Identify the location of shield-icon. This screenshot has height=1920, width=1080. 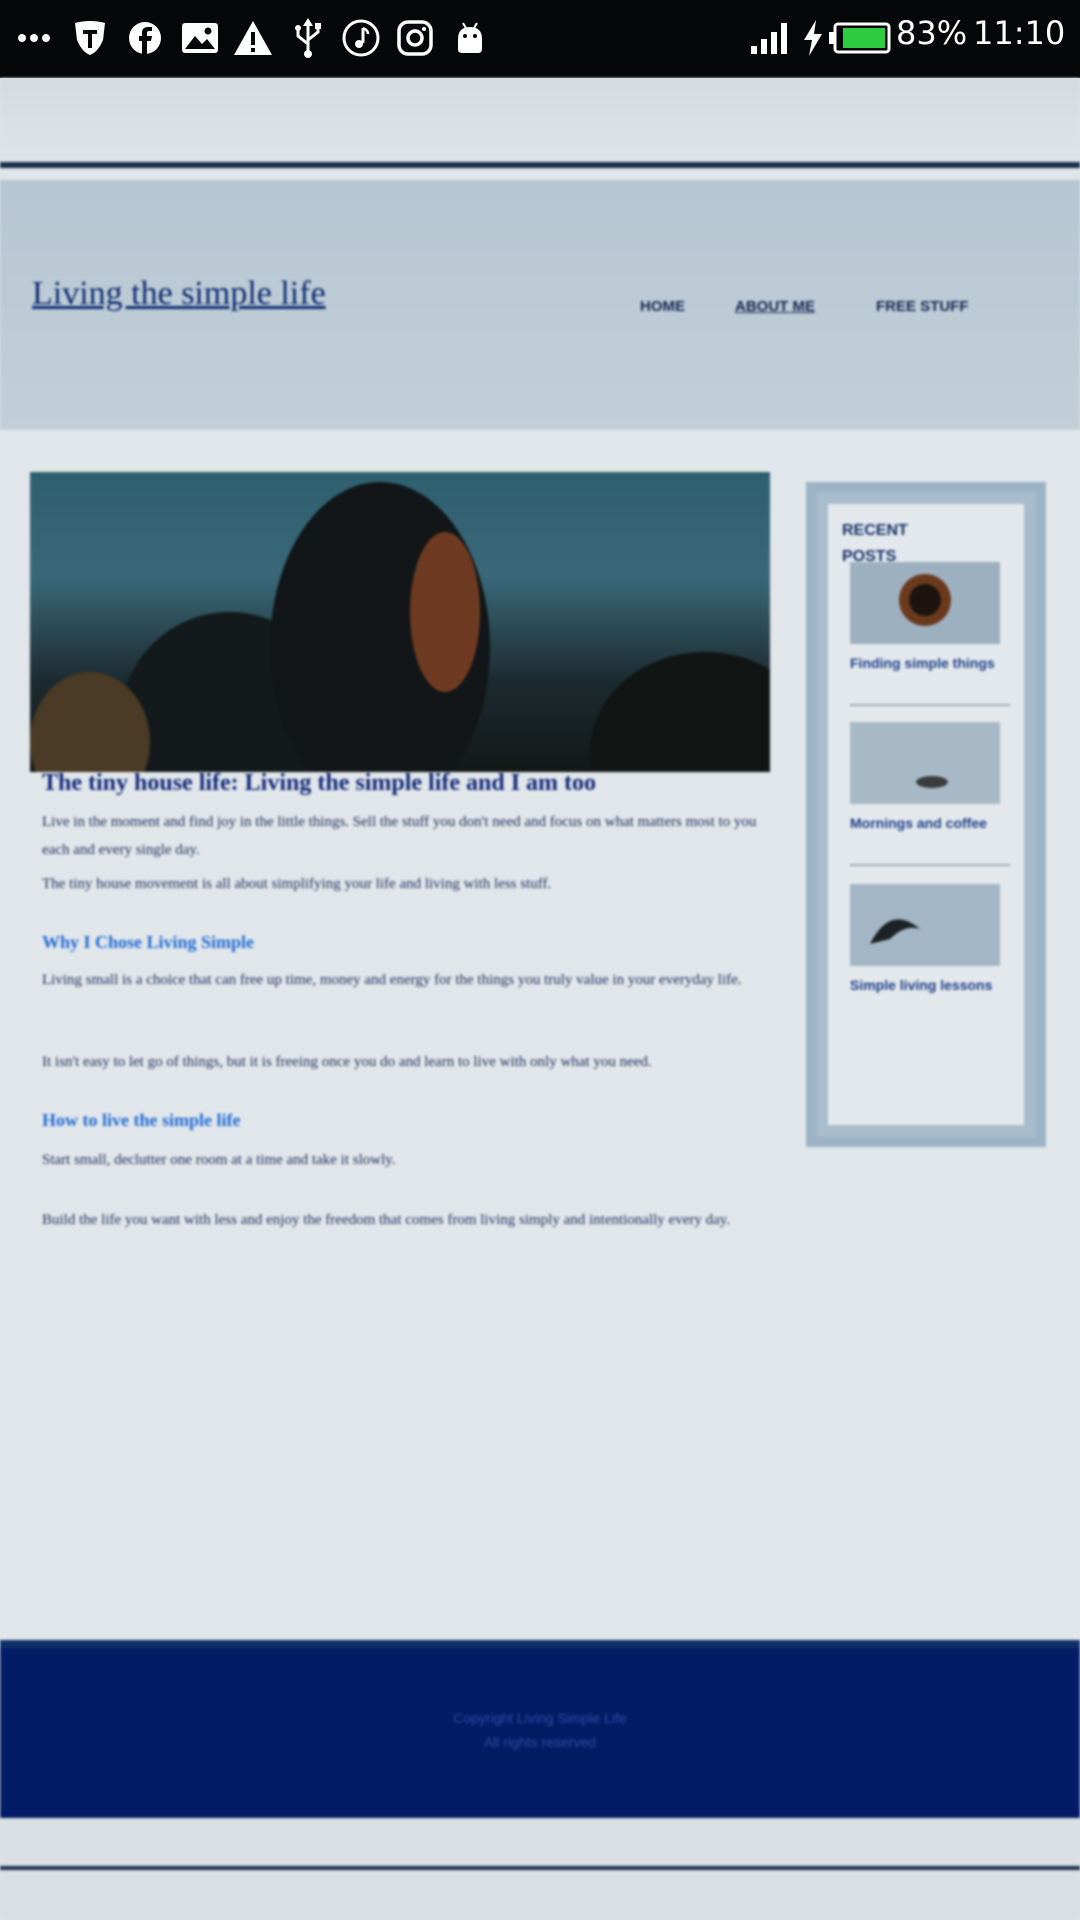
(90, 38).